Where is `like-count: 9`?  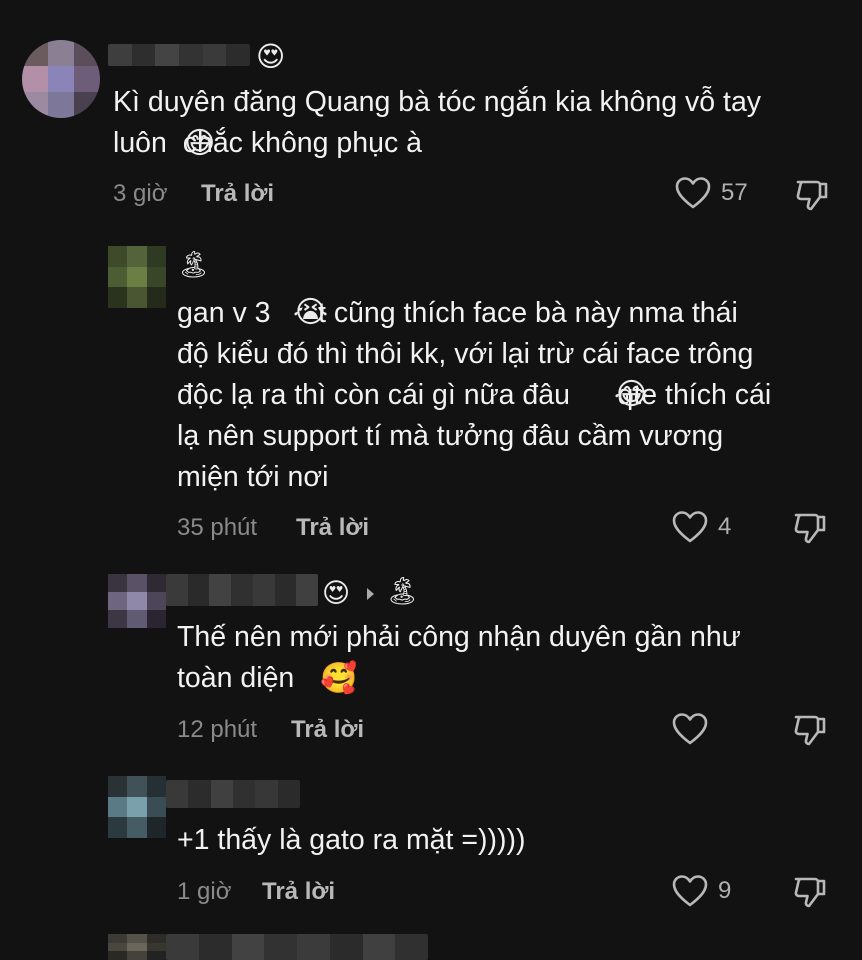
like-count: 9 is located at coordinates (725, 890).